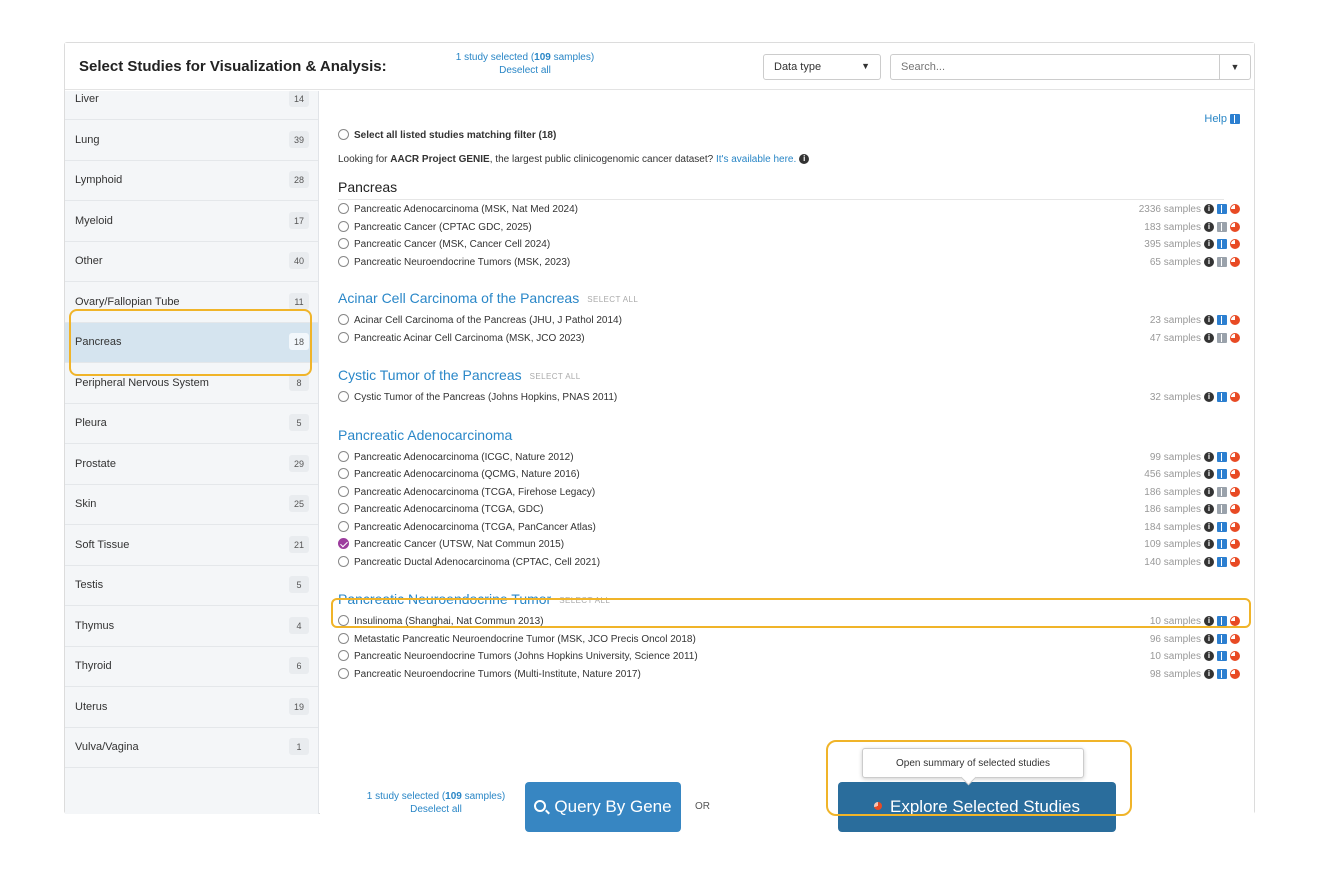 The height and width of the screenshot is (883, 1320). I want to click on data-type-dropdown: Data type ▼, so click(822, 67).